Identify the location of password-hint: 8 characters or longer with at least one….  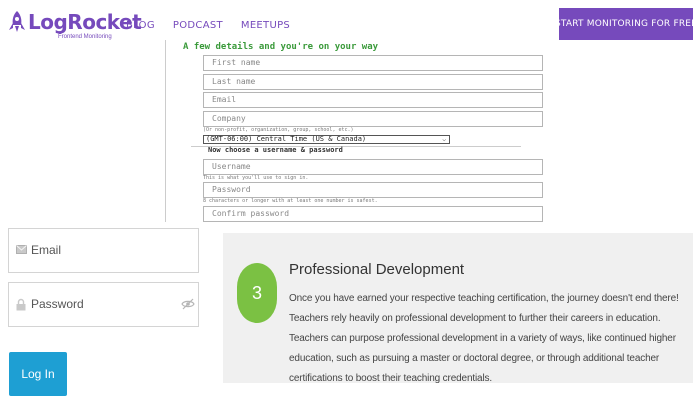
(290, 201).